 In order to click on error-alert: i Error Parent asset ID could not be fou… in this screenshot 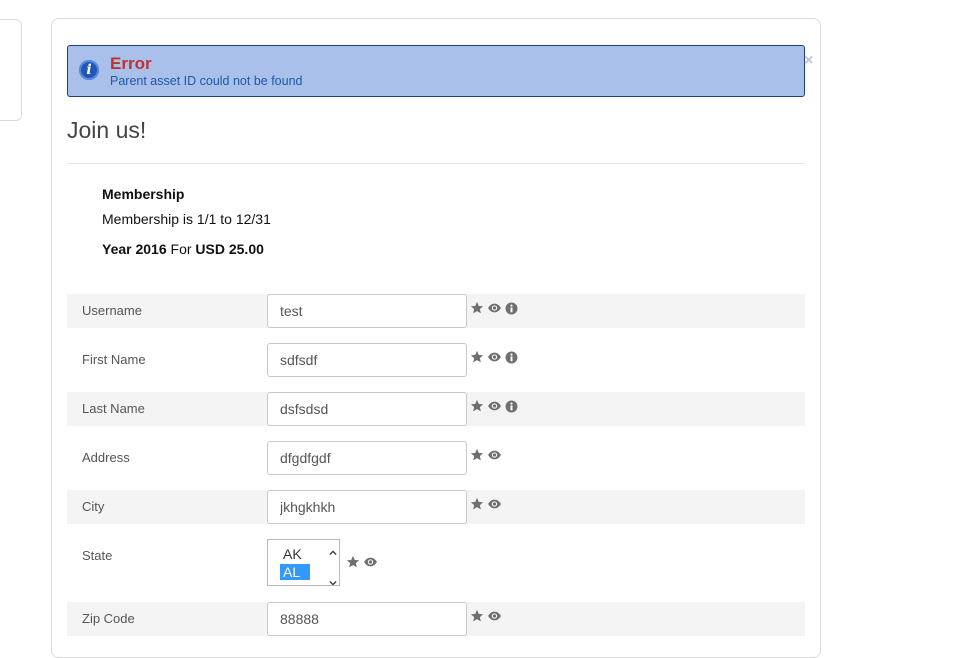, I will do `click(436, 71)`.